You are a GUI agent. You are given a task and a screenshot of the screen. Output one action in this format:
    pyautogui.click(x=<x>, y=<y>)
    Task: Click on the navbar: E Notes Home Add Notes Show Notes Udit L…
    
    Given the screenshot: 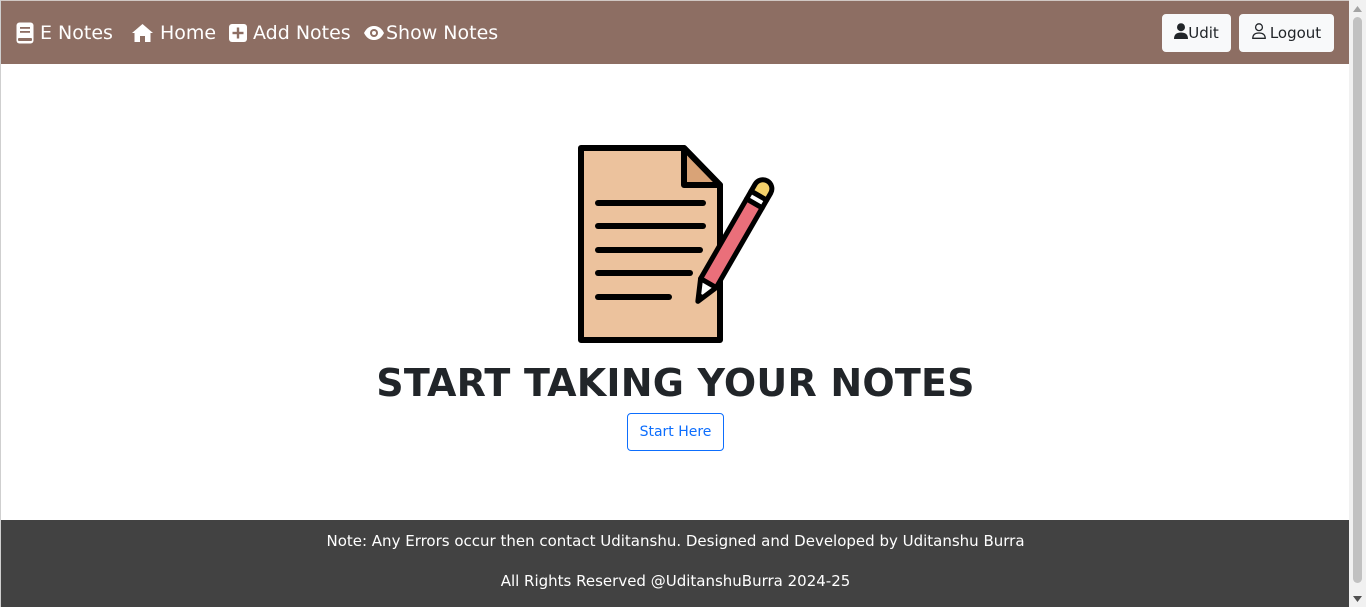 What is the action you would take?
    pyautogui.click(x=675, y=32)
    